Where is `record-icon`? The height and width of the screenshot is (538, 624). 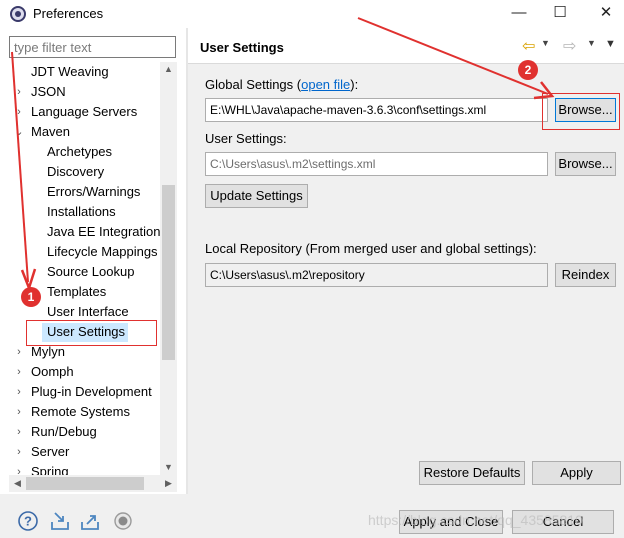
record-icon is located at coordinates (123, 521).